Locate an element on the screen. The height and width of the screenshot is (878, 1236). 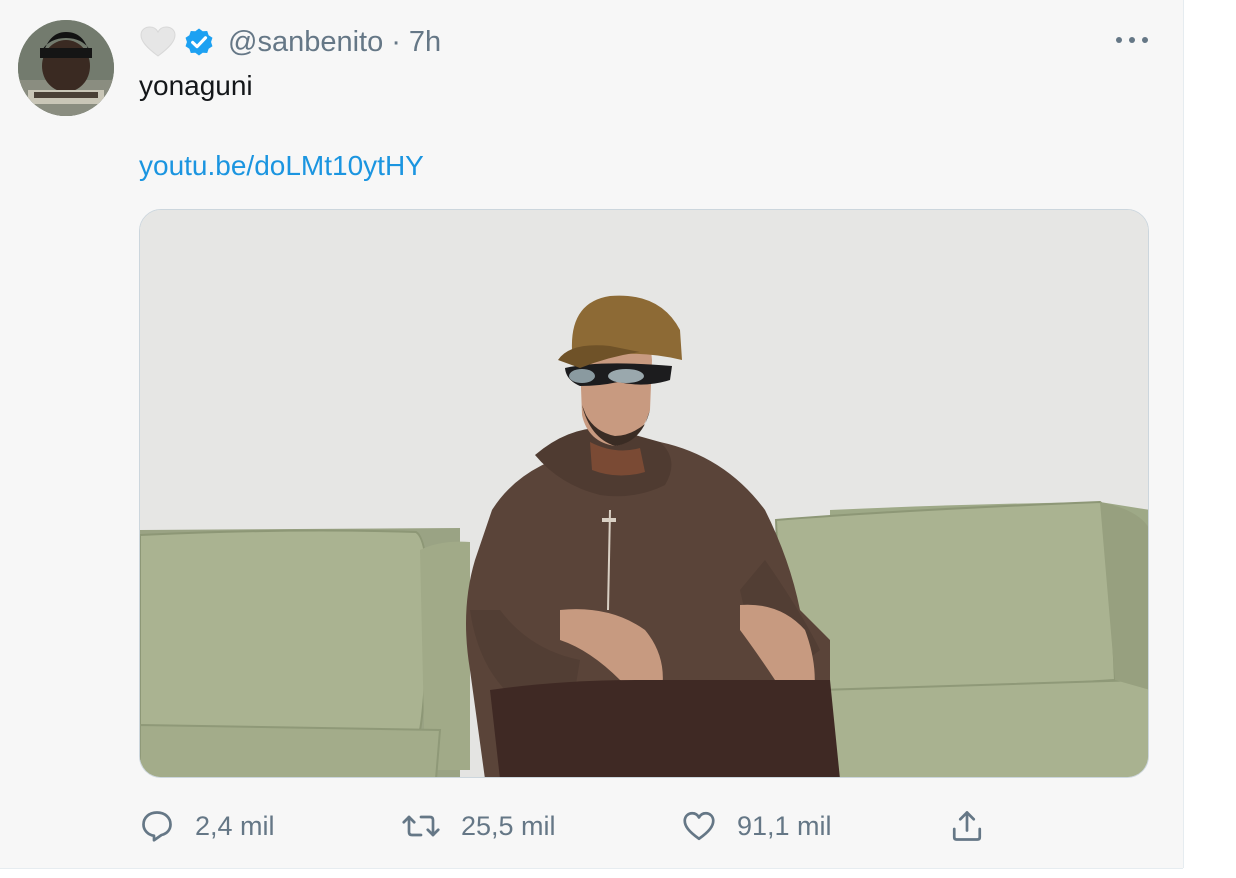
reply-button: 2,4 mil is located at coordinates (207, 826).